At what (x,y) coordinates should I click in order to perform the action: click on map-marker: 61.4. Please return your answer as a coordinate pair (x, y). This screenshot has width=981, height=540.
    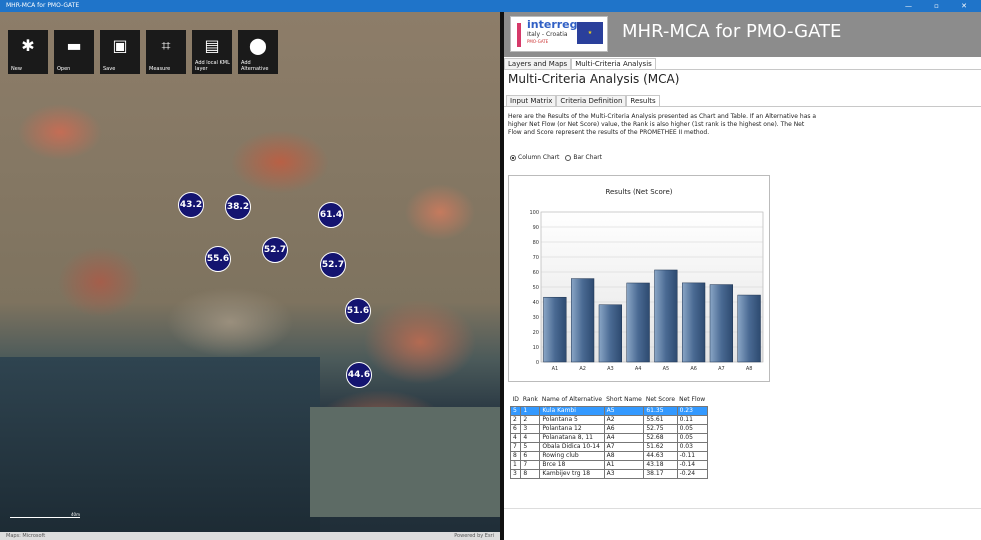
    Looking at the image, I should click on (331, 215).